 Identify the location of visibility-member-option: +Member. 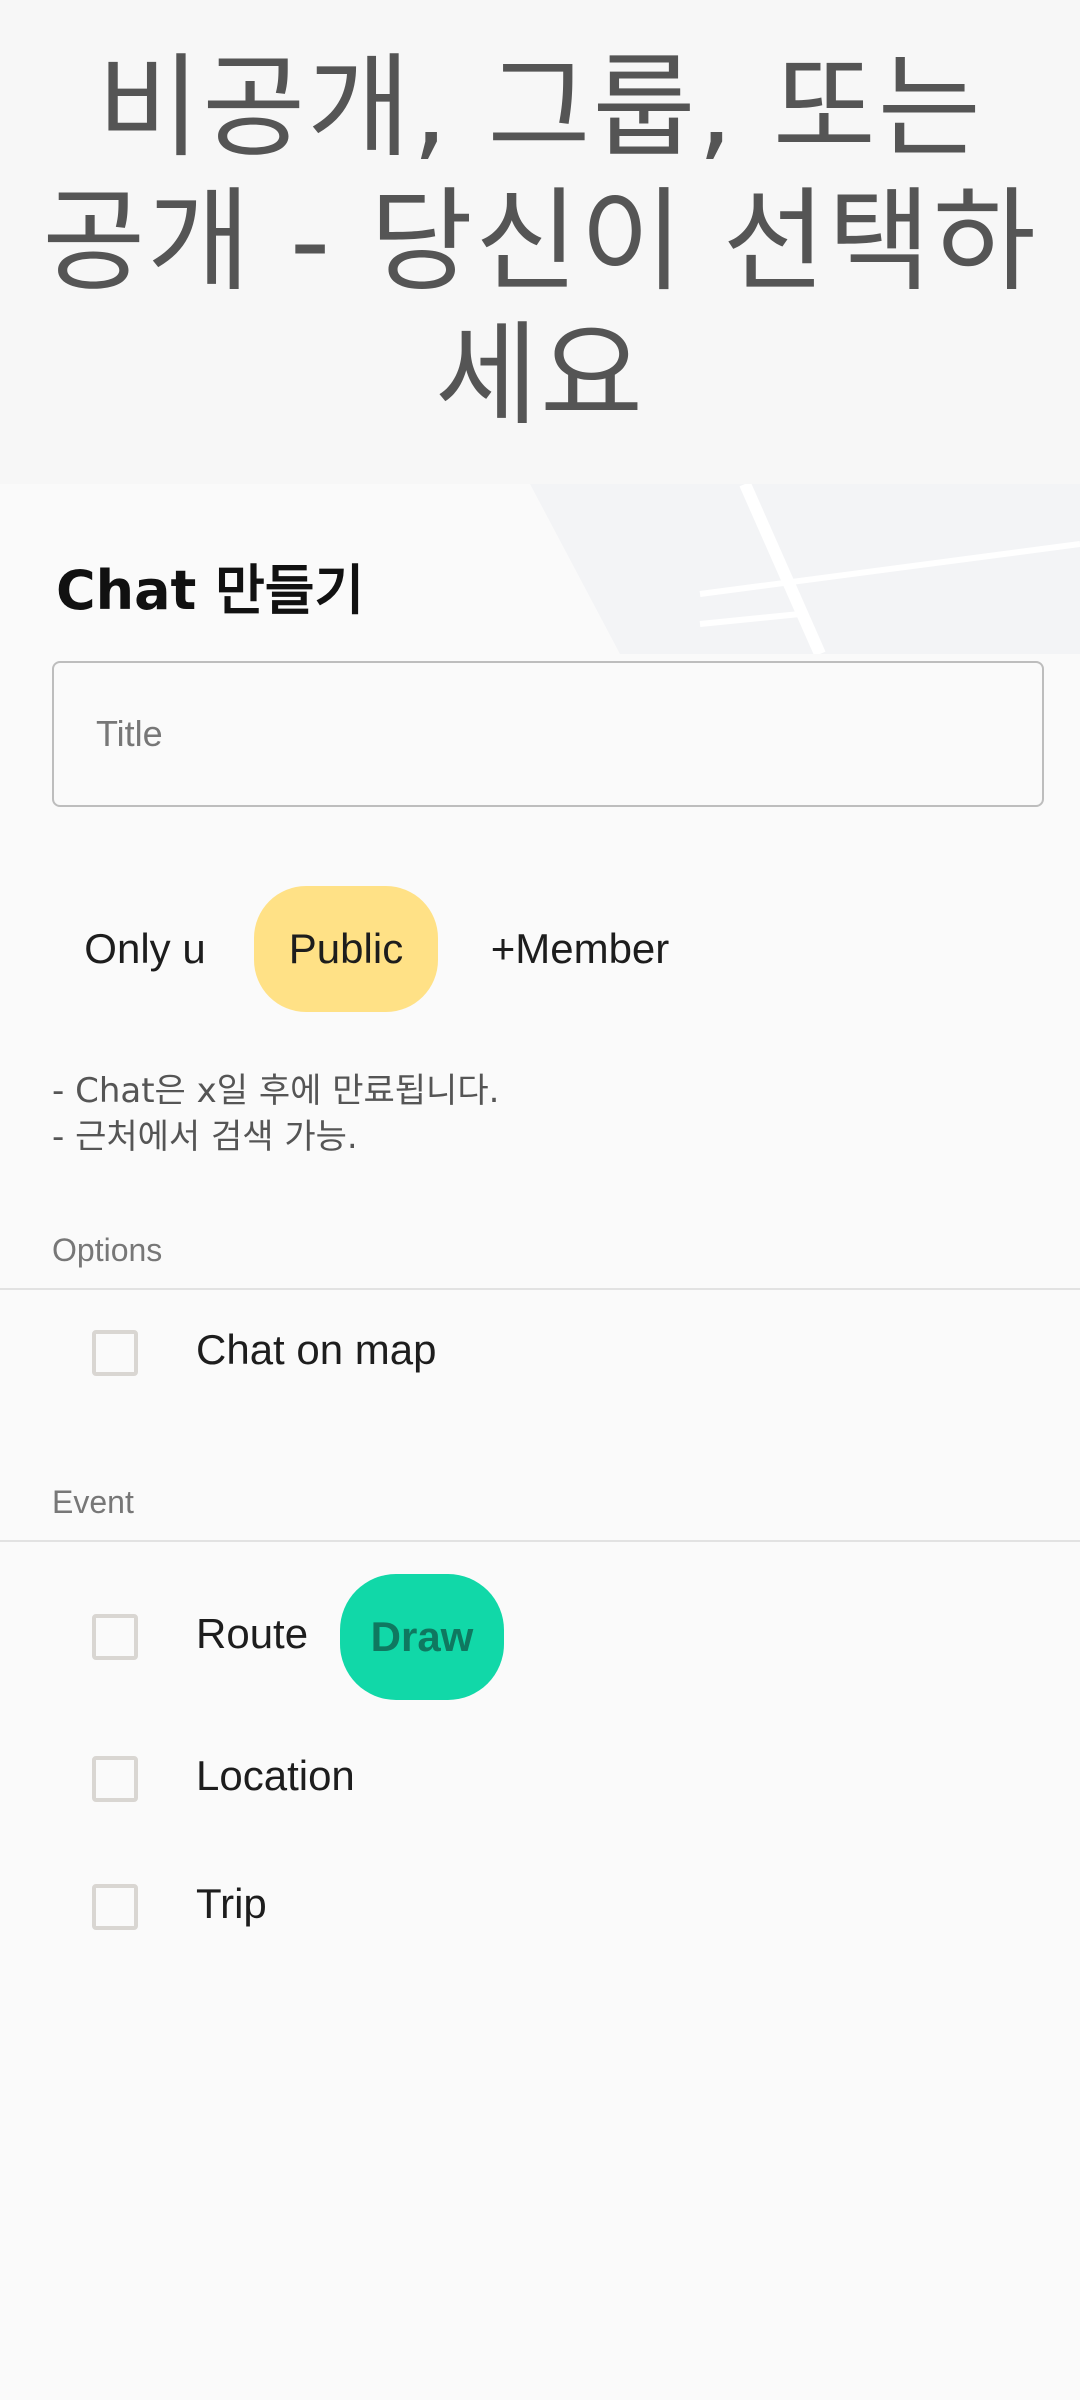
(580, 949).